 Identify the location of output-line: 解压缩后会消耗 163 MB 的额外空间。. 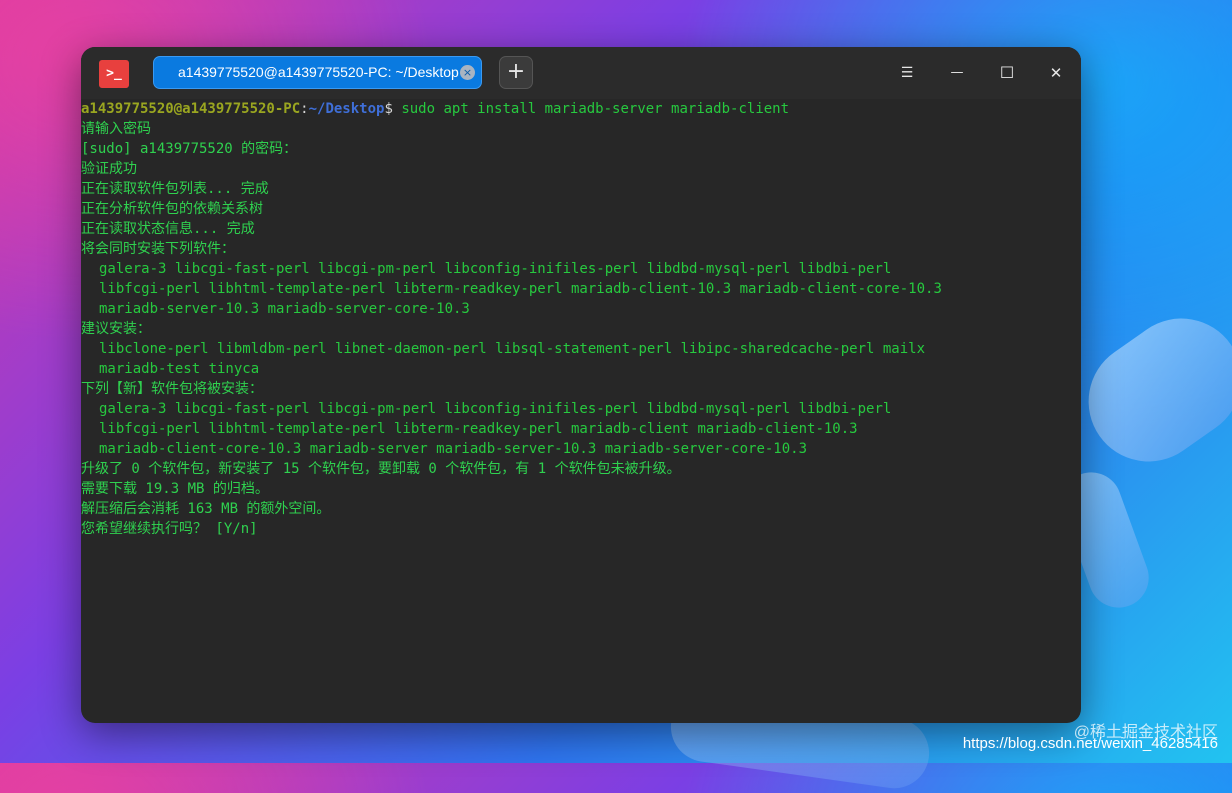
(206, 509).